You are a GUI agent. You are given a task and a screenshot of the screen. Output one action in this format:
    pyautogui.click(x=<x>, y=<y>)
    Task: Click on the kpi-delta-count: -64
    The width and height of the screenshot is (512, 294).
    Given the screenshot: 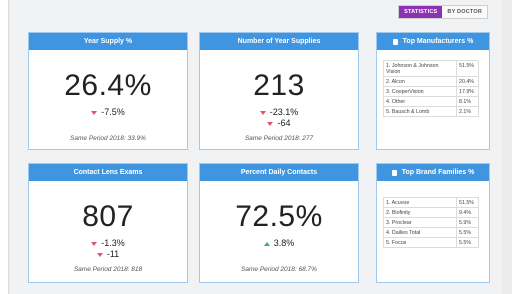 What is the action you would take?
    pyautogui.click(x=279, y=123)
    